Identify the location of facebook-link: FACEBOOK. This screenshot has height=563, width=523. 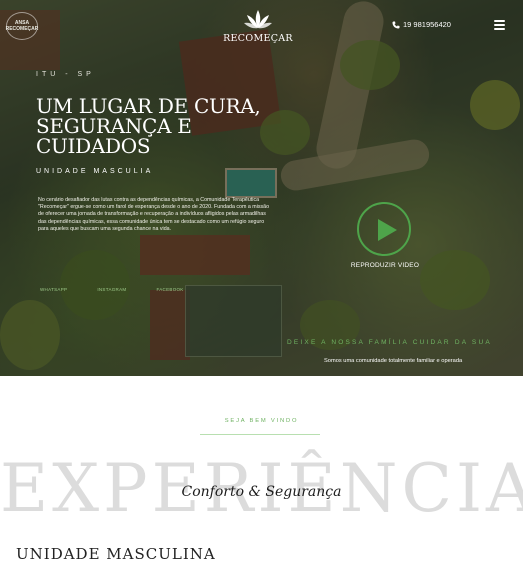
(169, 289).